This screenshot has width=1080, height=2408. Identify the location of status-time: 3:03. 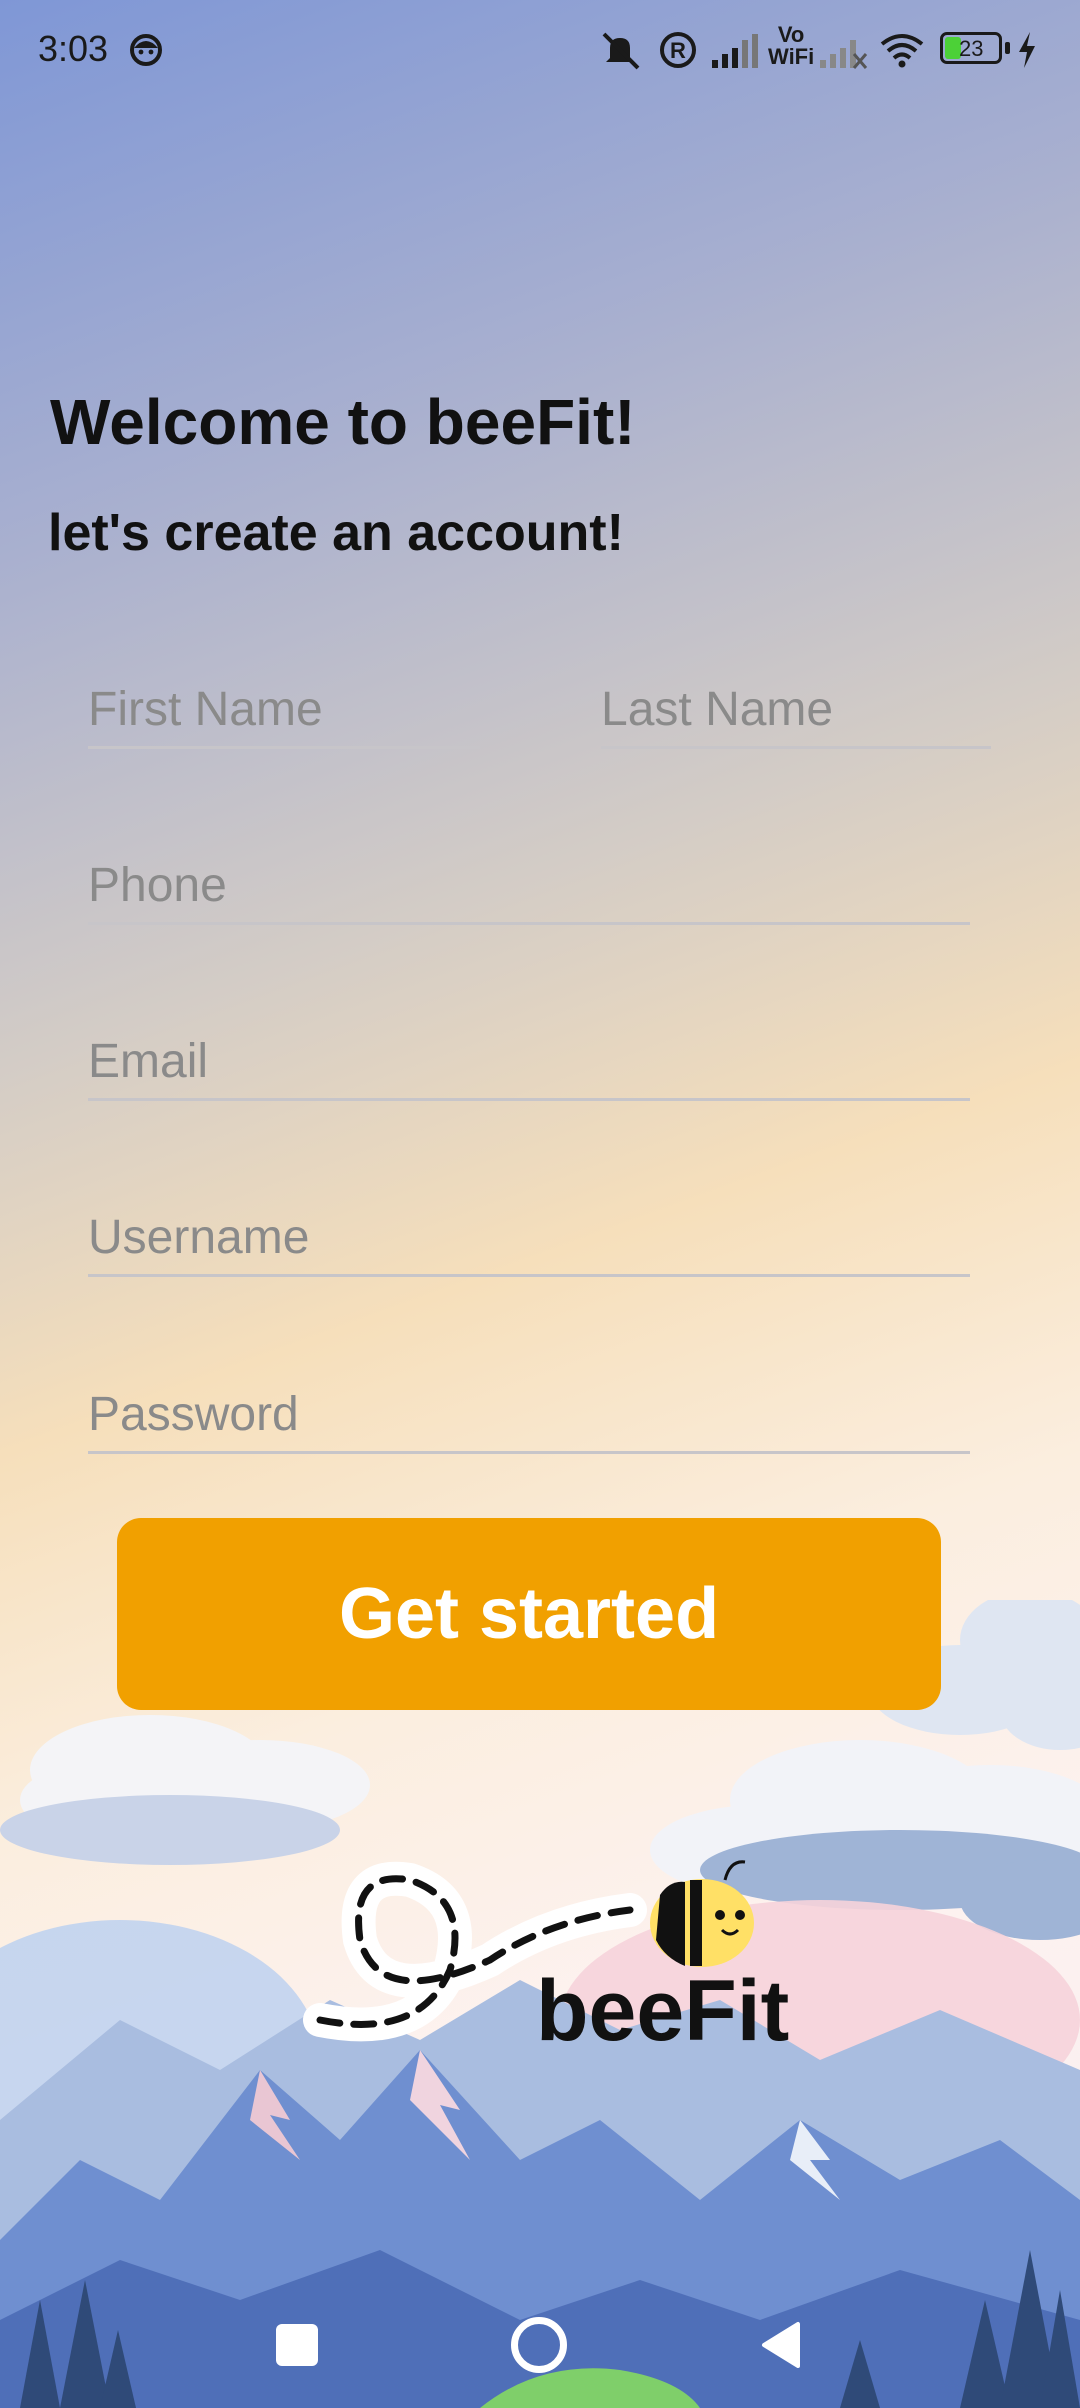
(73, 48).